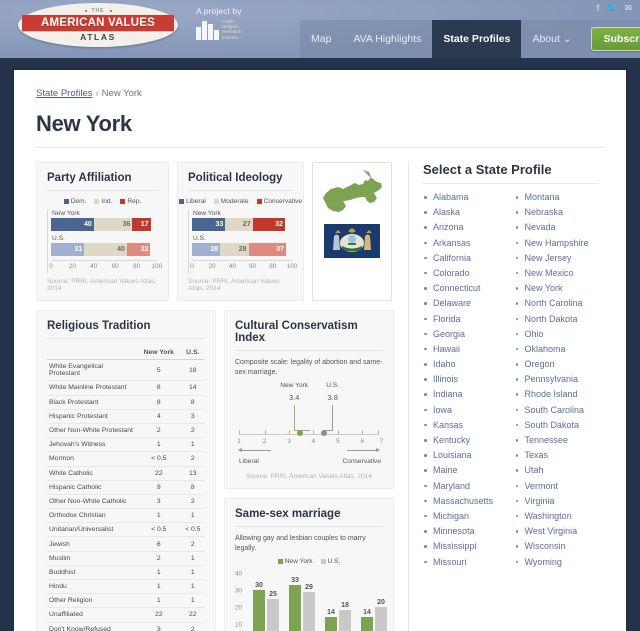 The width and height of the screenshot is (640, 631). Describe the element at coordinates (557, 364) in the screenshot. I see `state-item-oregon: Oregon` at that location.